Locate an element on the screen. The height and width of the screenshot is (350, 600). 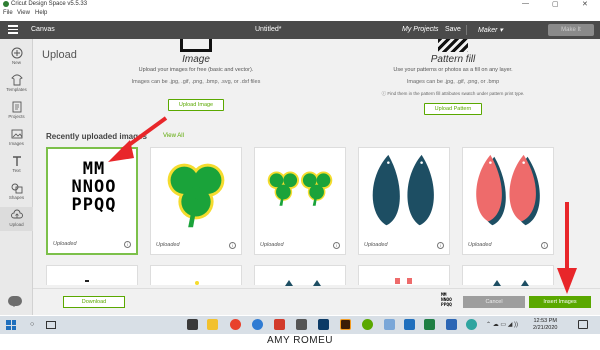
chrome-icon is located at coordinates (235, 324).